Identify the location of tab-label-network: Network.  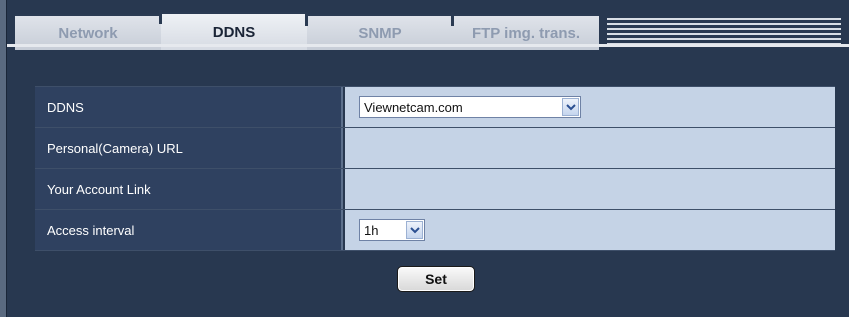
(88, 33).